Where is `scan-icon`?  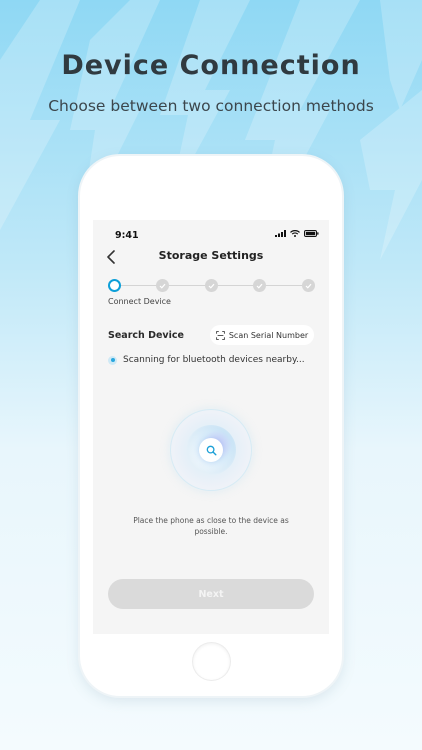
scan-icon is located at coordinates (220, 335).